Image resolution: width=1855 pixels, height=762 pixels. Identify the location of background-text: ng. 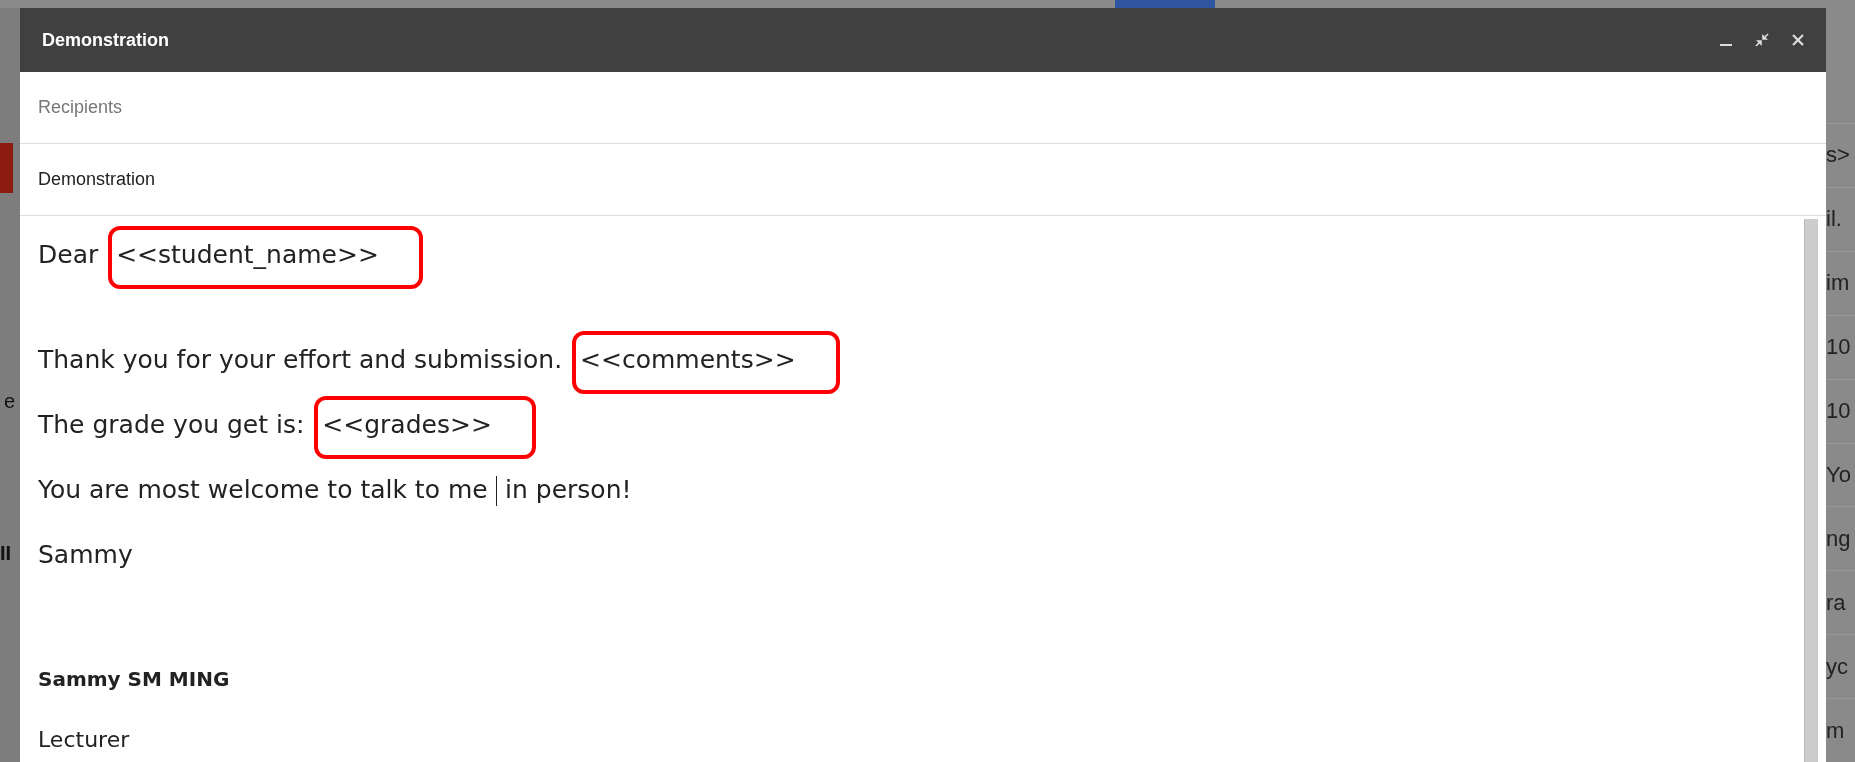
(1840, 538).